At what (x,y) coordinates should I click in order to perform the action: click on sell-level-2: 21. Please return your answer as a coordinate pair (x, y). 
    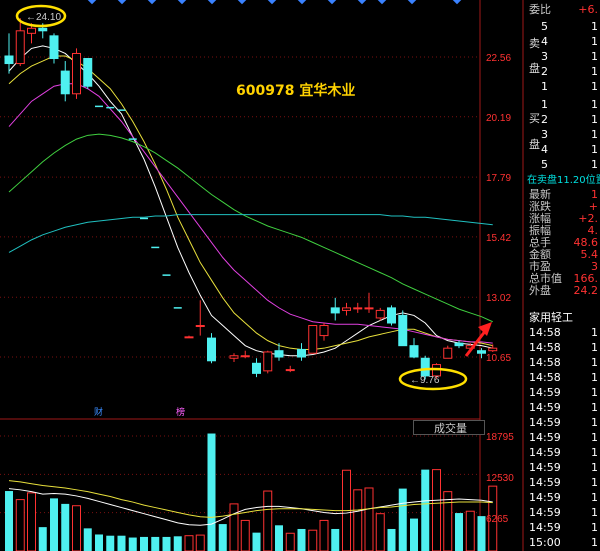
    Looking at the image, I should click on (569, 71).